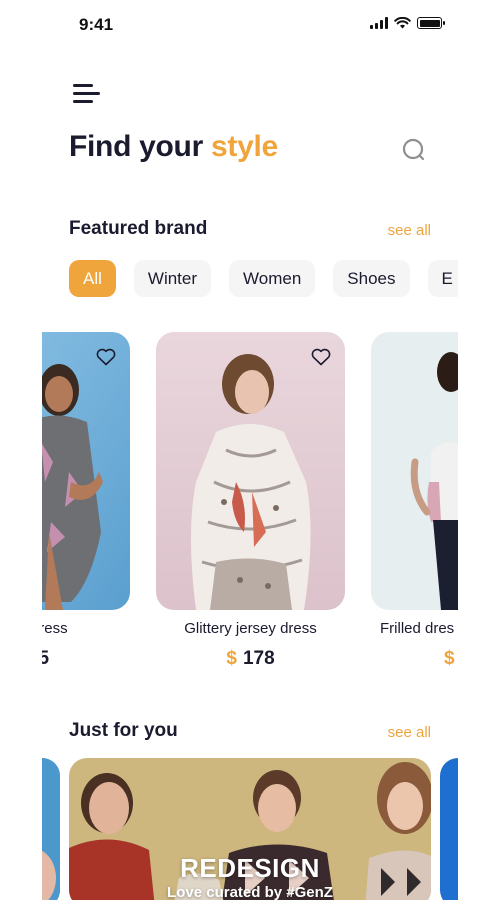 This screenshot has width=500, height=900. I want to click on banner-card-right, so click(449, 829).